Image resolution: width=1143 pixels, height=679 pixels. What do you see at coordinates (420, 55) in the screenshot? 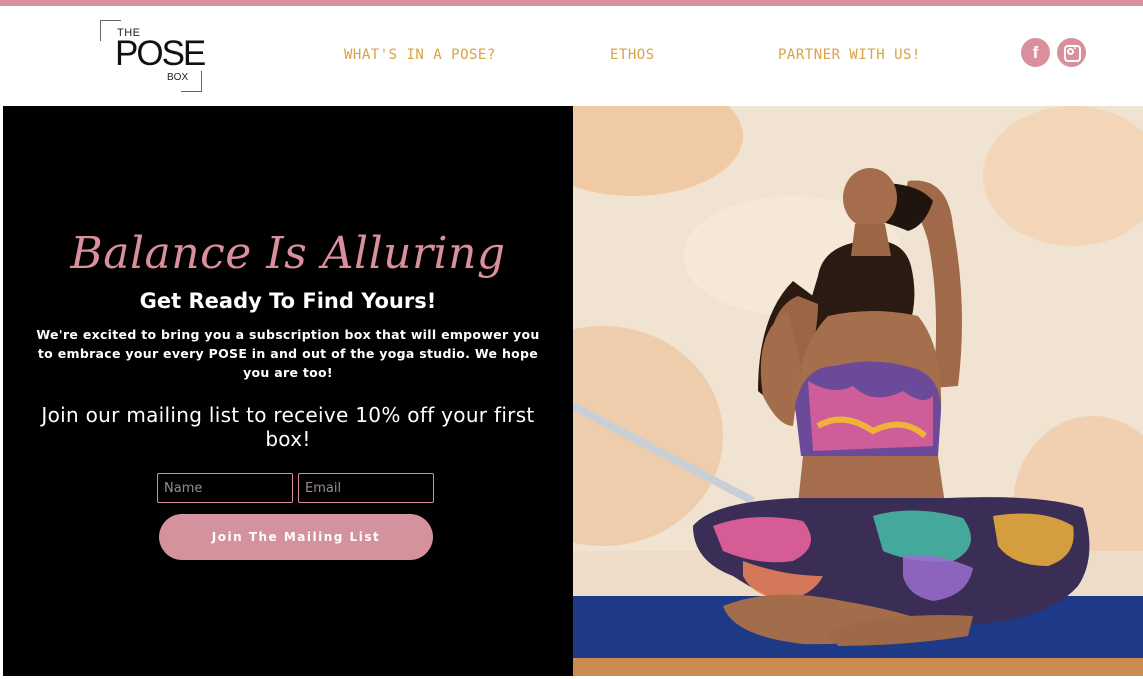
I see `nav-whats-in-a-pose: WHAT'S IN A POSE?` at bounding box center [420, 55].